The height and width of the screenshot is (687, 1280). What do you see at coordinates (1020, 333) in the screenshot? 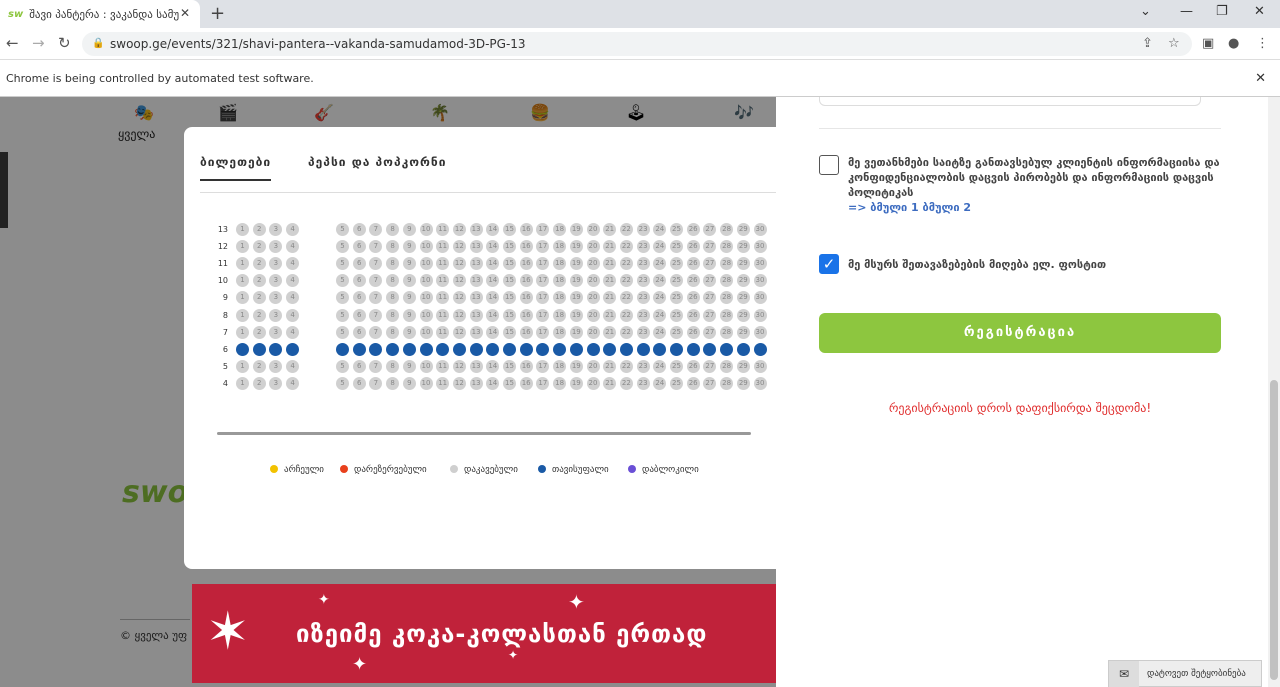
I see `register-button: რეგისტრაცია` at bounding box center [1020, 333].